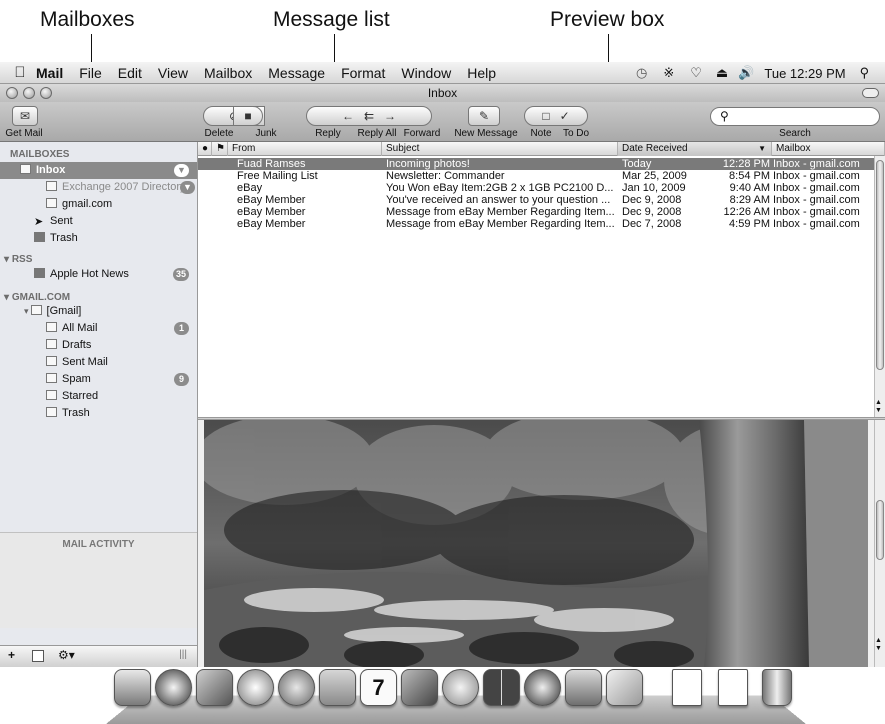 This screenshot has width=885, height=724. What do you see at coordinates (486, 133) in the screenshot?
I see `new-message-button: New Message` at bounding box center [486, 133].